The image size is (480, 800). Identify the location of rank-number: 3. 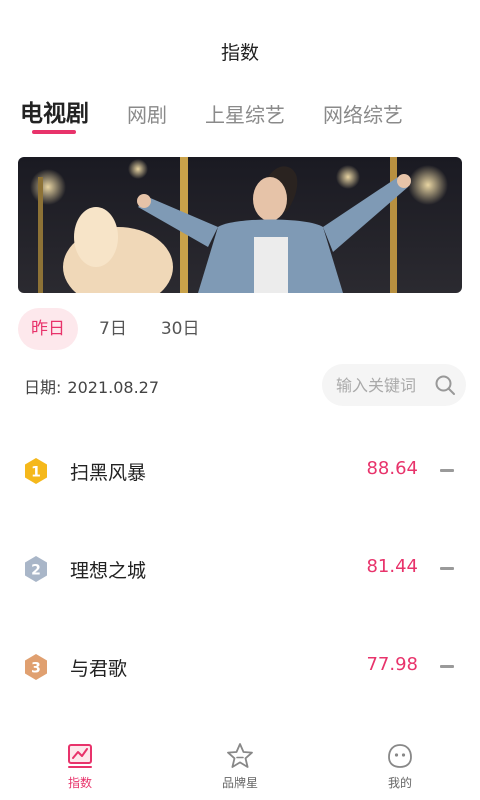
(36, 669).